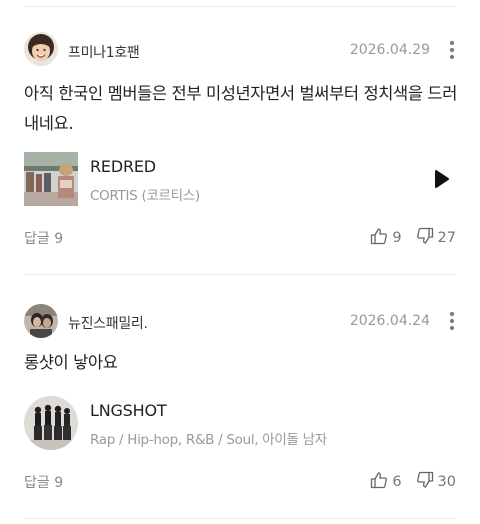  Describe the element at coordinates (397, 238) in the screenshot. I see `like-count: 9` at that location.